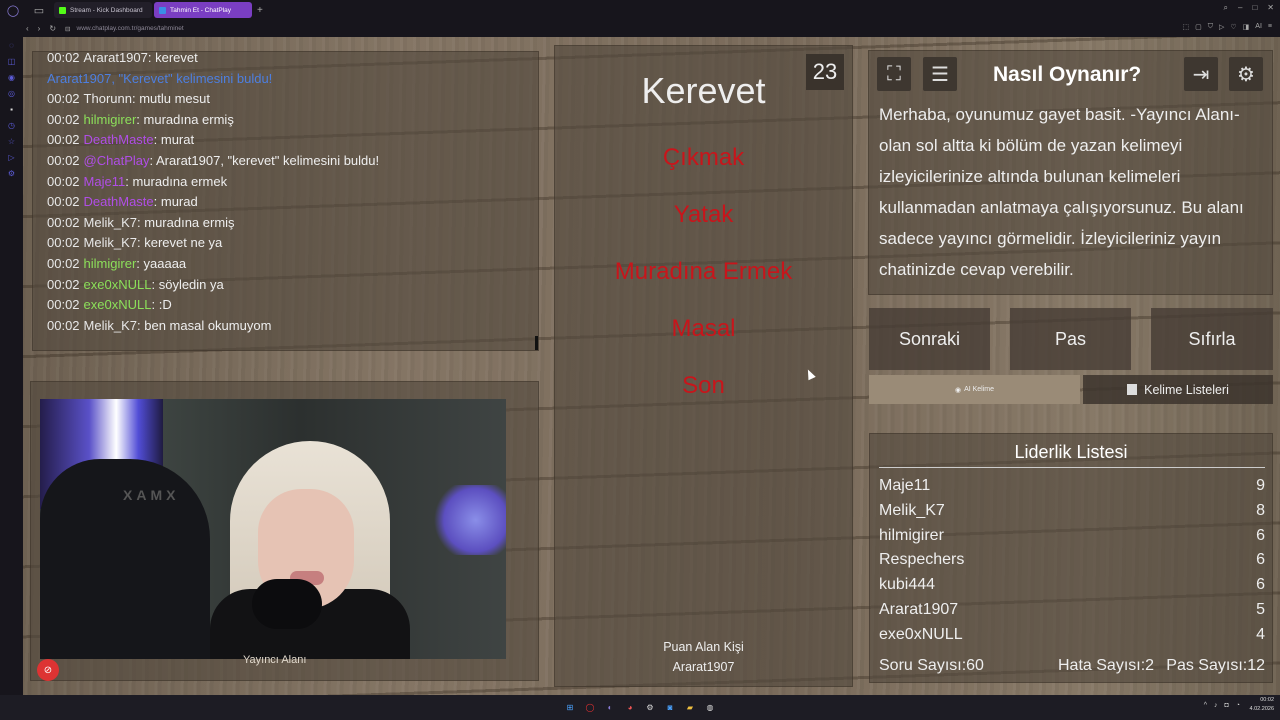 The width and height of the screenshot is (1280, 720). What do you see at coordinates (39, 10) in the screenshot?
I see `sidebar-toggle-icon: ▭` at bounding box center [39, 10].